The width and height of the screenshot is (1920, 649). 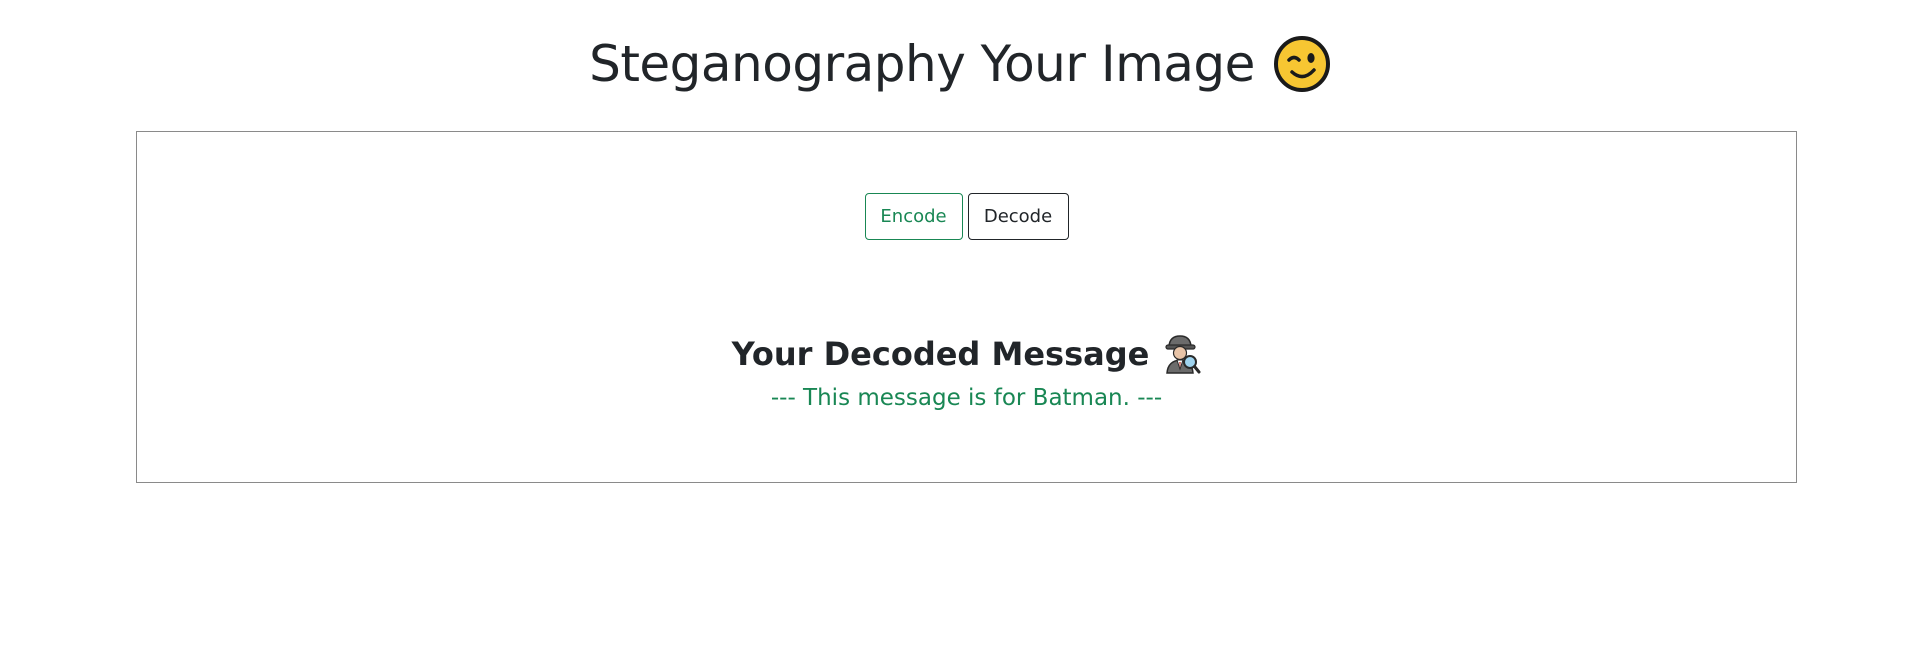 I want to click on title-row: Steganography Your Image, so click(x=960, y=64).